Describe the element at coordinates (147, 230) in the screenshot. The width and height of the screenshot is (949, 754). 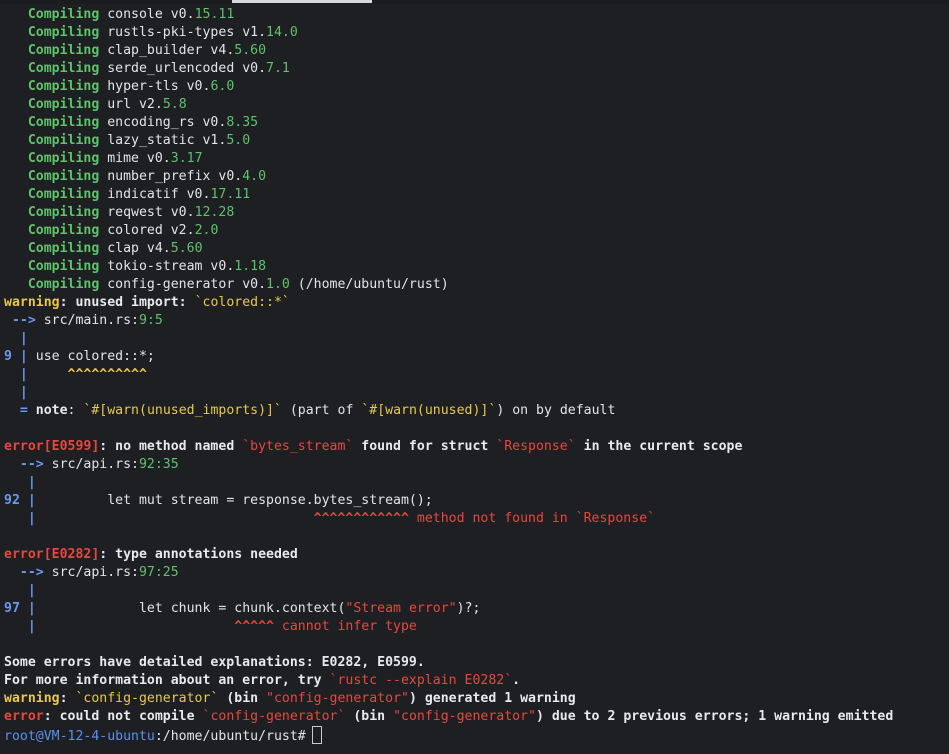
I see `terminal-text: colored v2.` at that location.